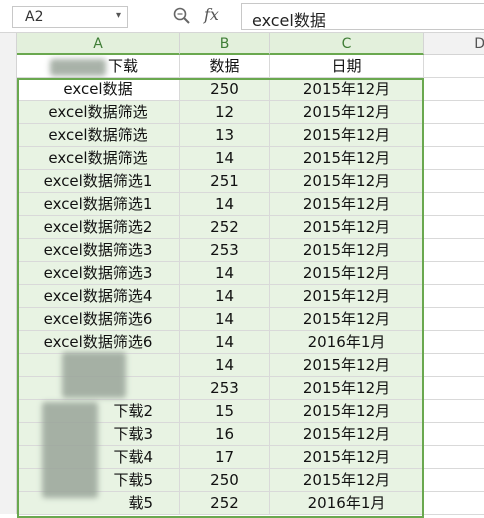  Describe the element at coordinates (118, 15) in the screenshot. I see `chevron-down-icon: ▾` at that location.